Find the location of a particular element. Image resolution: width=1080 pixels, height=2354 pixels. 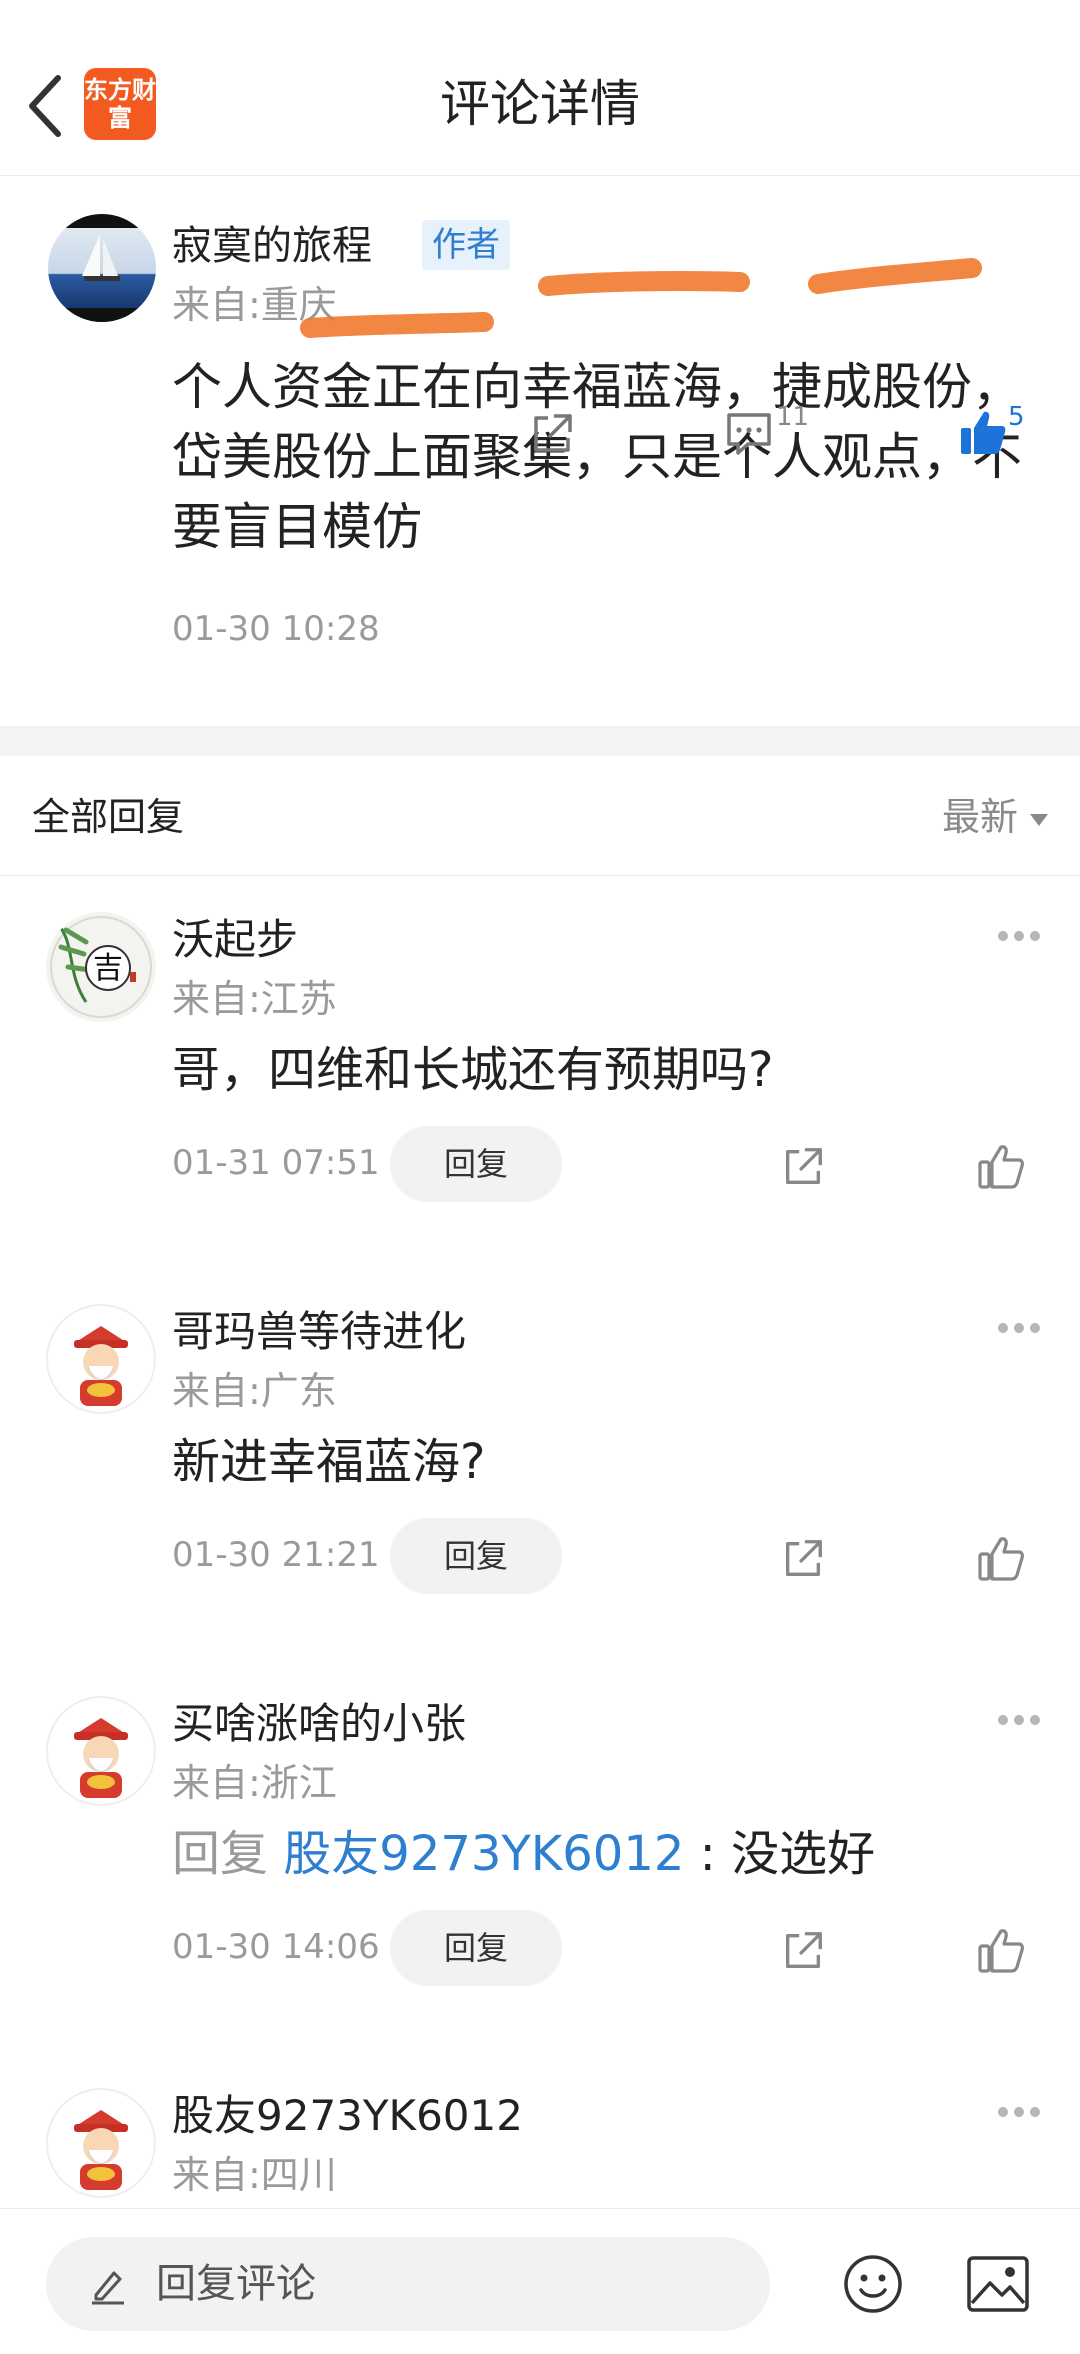

comment-count: 11 is located at coordinates (793, 417).